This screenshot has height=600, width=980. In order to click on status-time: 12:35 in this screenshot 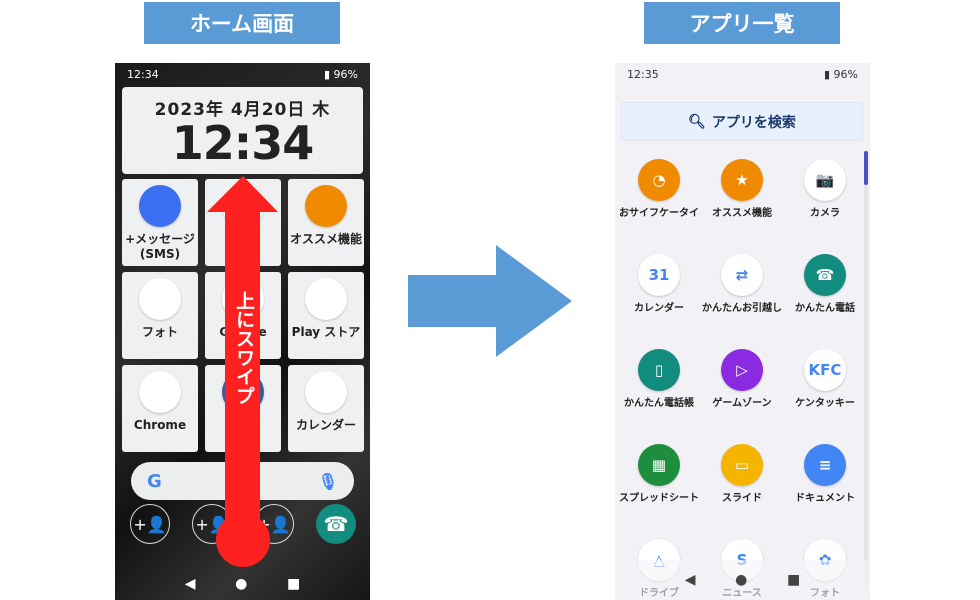, I will do `click(643, 74)`.